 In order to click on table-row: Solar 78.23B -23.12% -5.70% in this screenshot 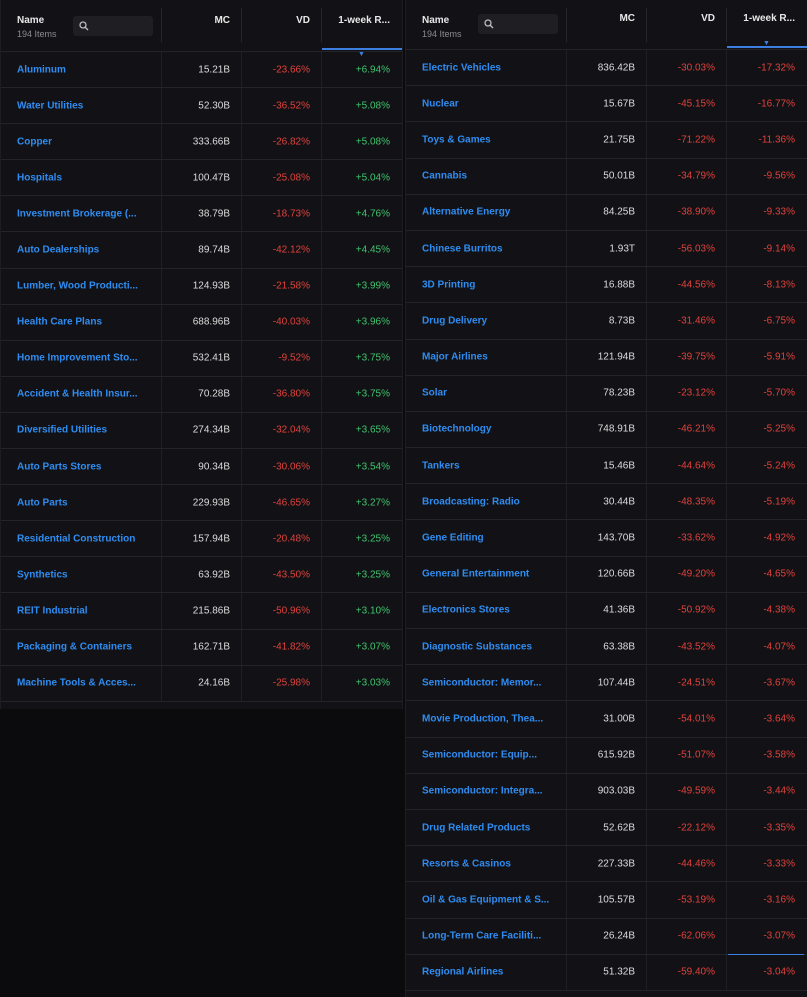, I will do `click(606, 393)`.